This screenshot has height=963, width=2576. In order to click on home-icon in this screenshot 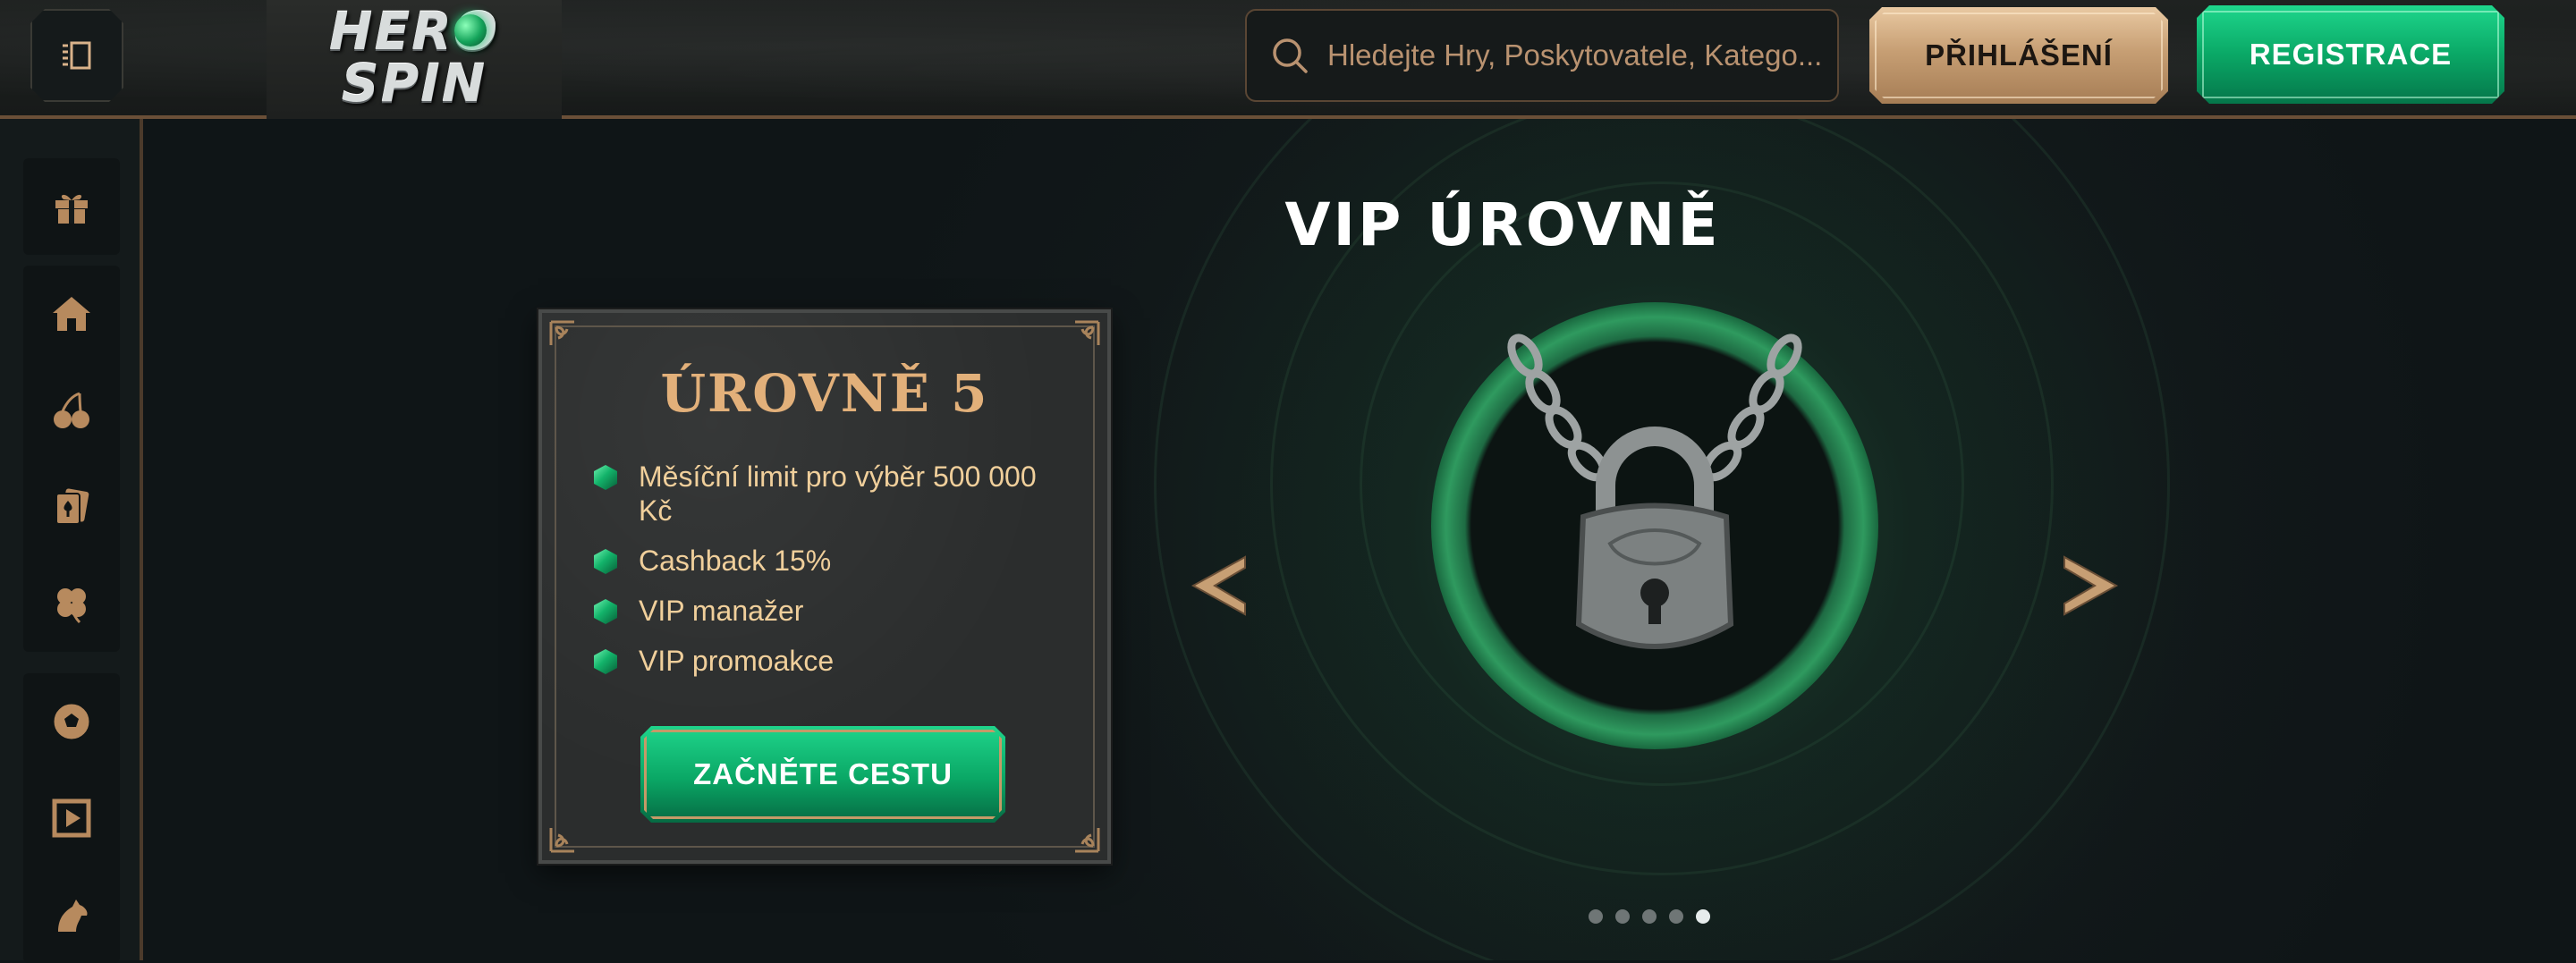, I will do `click(71, 314)`.